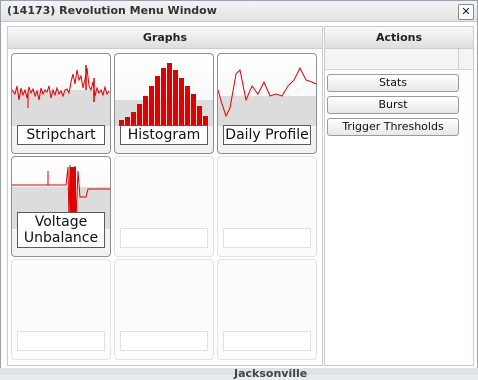  I want to click on daily-profile-preview-icon, so click(267, 96).